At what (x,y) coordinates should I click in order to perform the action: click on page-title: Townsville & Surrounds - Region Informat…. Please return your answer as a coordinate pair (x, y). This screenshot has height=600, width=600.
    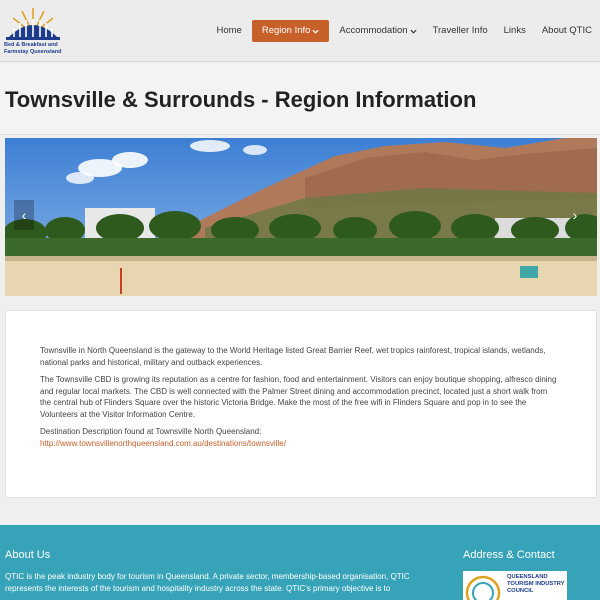
    Looking at the image, I should click on (241, 99).